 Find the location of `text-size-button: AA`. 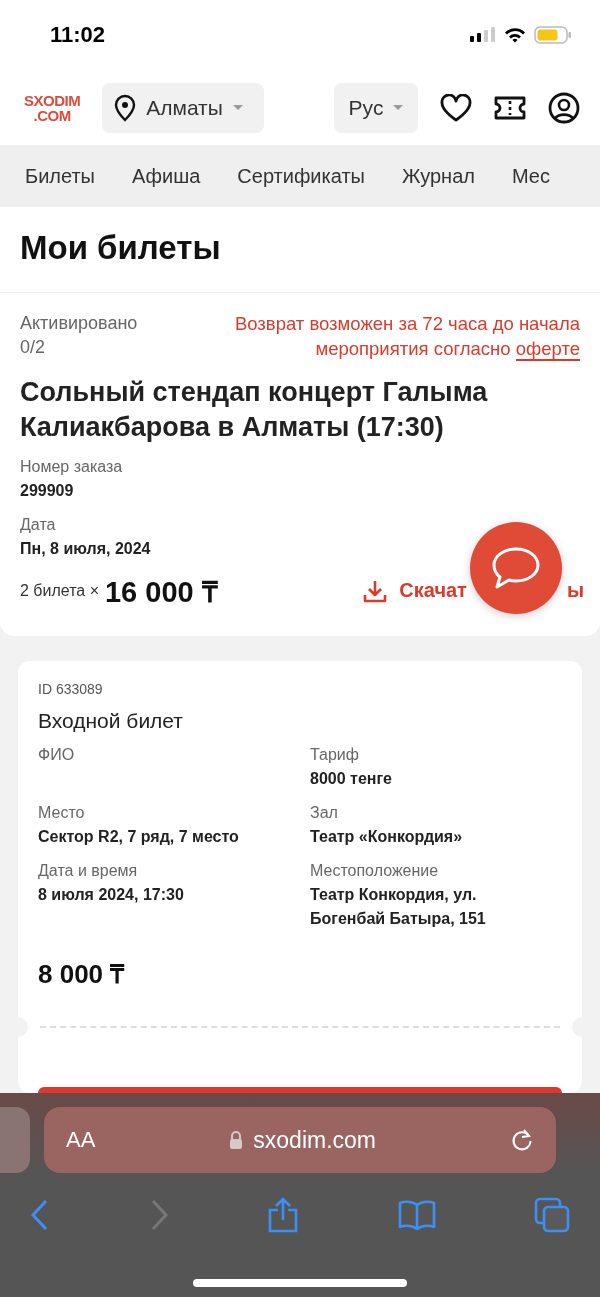

text-size-button: AA is located at coordinates (81, 1140).